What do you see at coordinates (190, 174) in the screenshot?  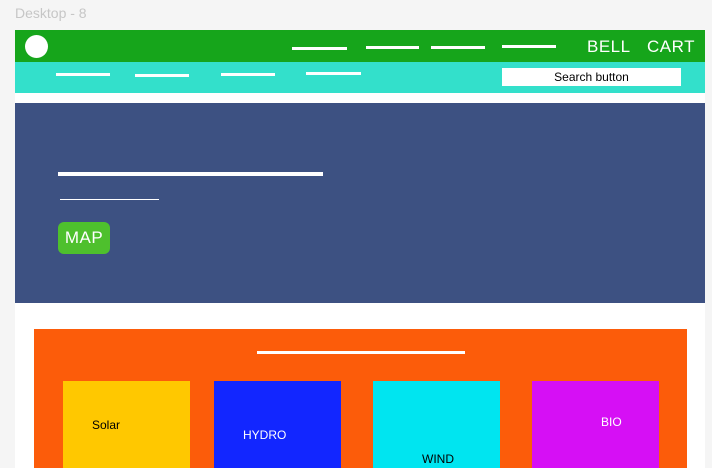 I see `hero-heading-placeholder` at bounding box center [190, 174].